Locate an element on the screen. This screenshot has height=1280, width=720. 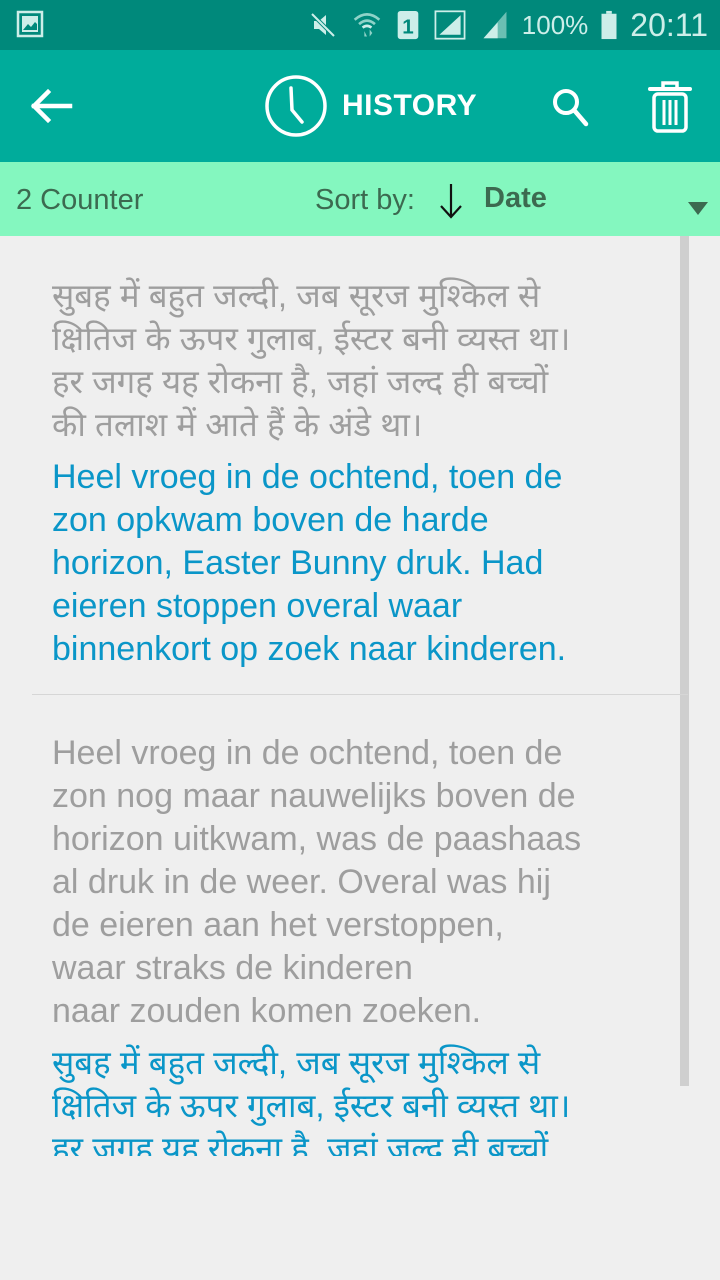
trash-icon is located at coordinates (670, 107).